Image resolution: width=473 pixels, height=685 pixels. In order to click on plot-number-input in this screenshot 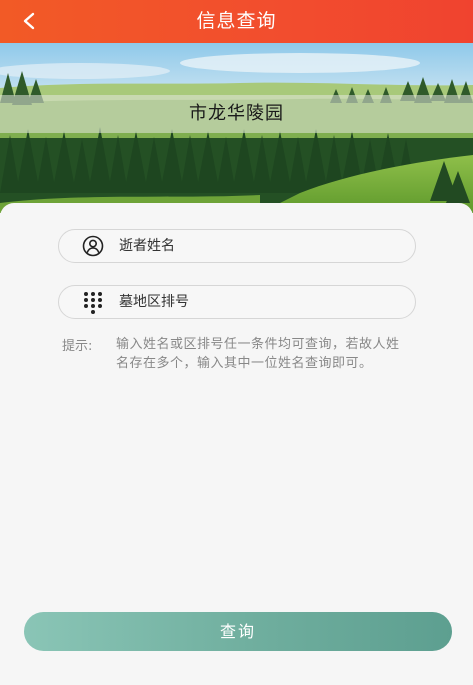, I will do `click(249, 302)`.